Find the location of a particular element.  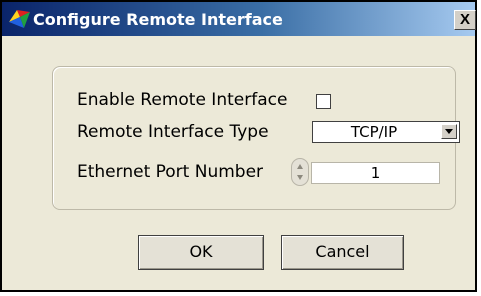

window-title: Configure Remote Interface is located at coordinates (158, 19).